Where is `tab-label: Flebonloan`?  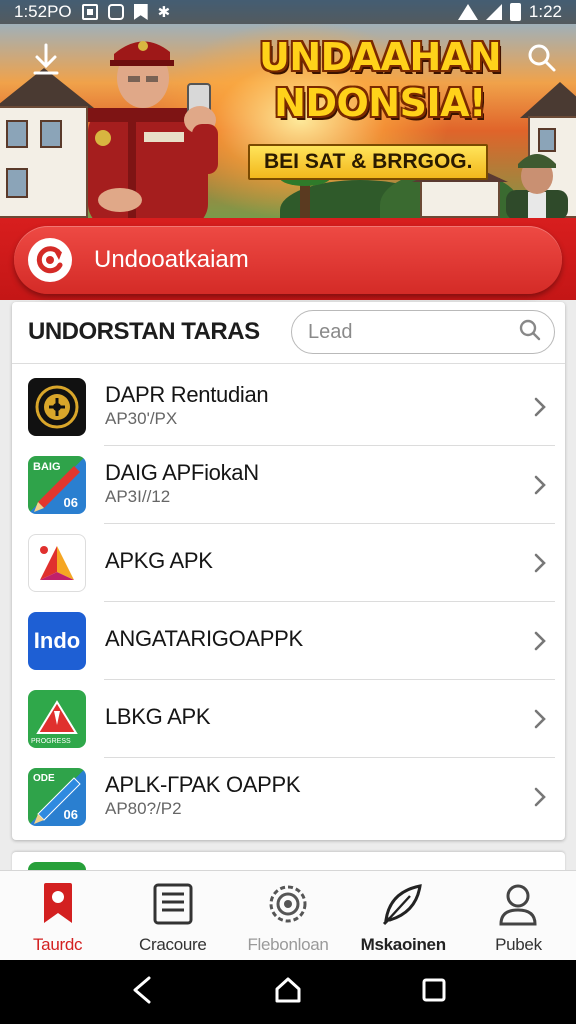 tab-label: Flebonloan is located at coordinates (288, 944).